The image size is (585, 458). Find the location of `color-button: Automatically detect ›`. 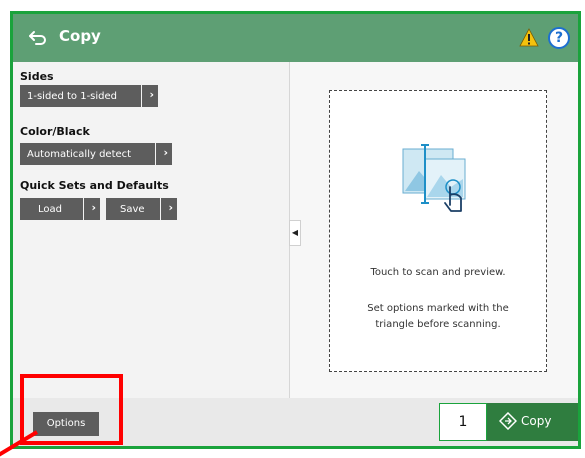

color-button: Automatically detect › is located at coordinates (96, 154).